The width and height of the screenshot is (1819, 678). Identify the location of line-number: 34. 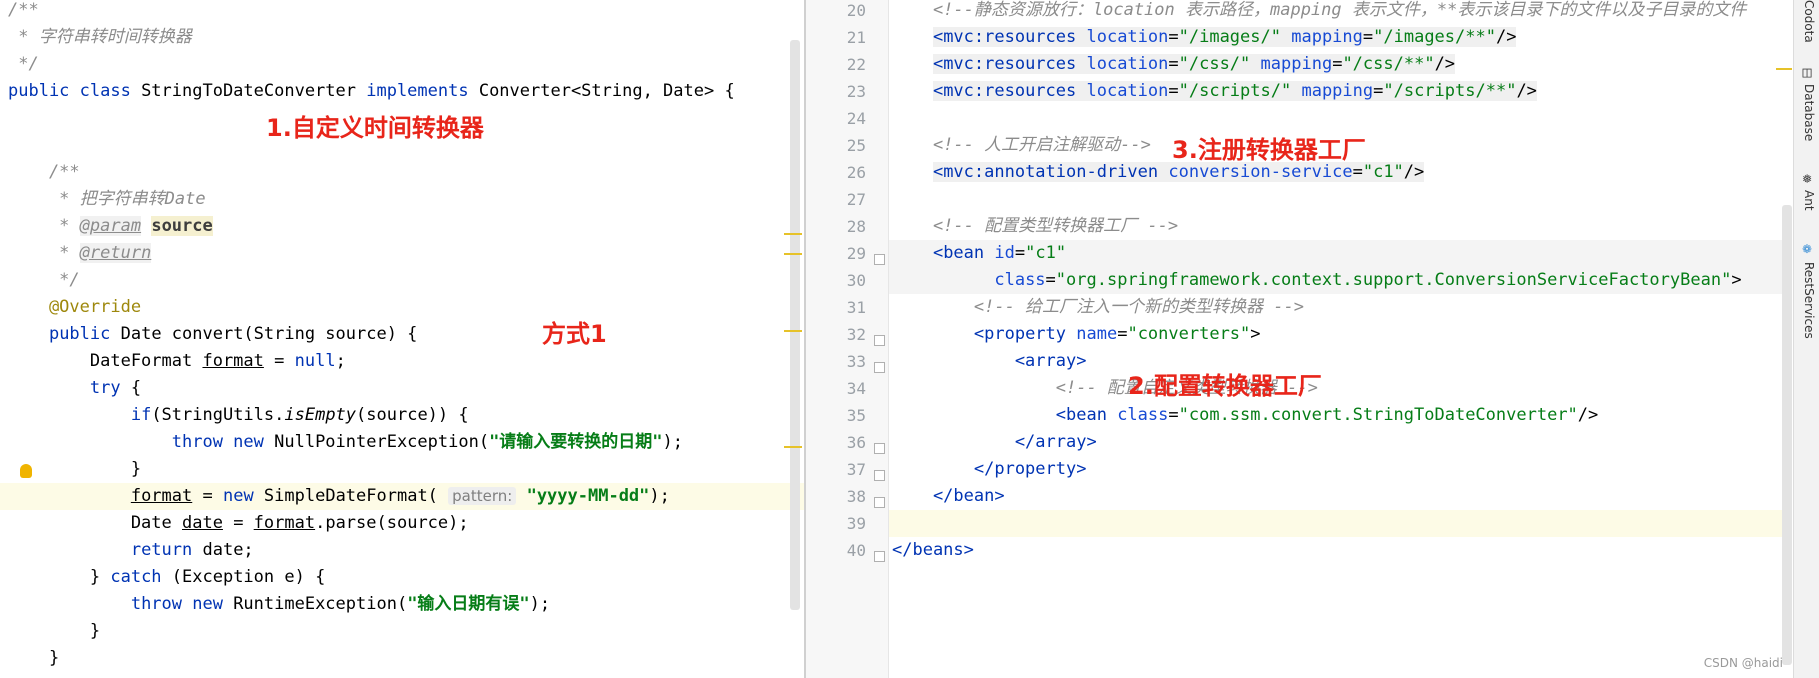
(856, 388).